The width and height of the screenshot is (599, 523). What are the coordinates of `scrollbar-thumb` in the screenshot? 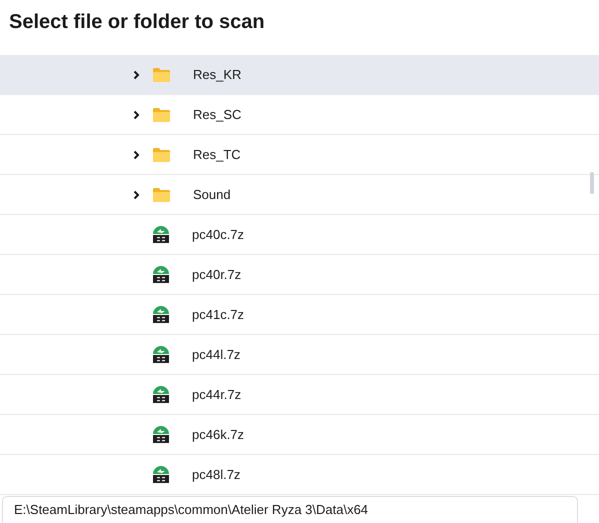 It's located at (592, 183).